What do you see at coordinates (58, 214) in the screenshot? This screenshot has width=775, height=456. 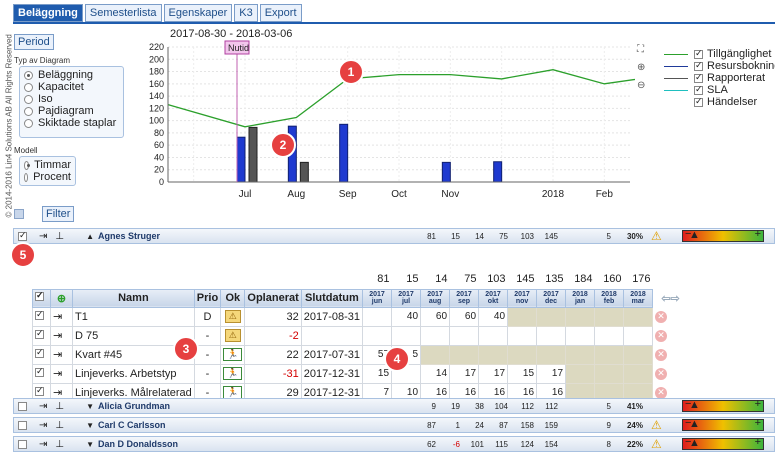 I see `filter-button: Filter` at bounding box center [58, 214].